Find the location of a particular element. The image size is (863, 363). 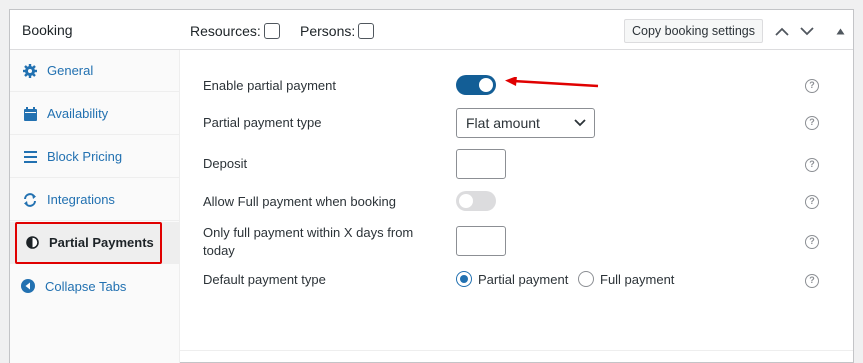

panel-title: Booking is located at coordinates (47, 30).